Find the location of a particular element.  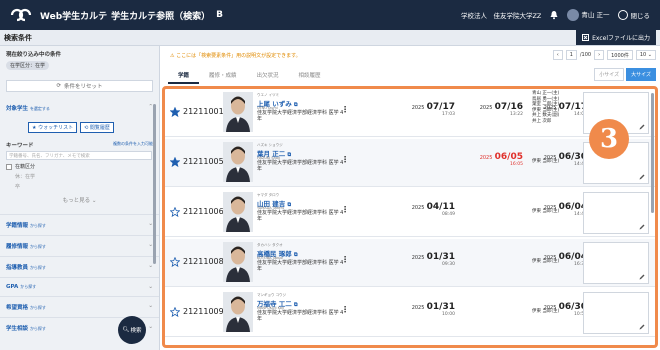

result-tabs: 学籍 履修・成績 出欠状況 相談履歴 is located at coordinates (249, 76).